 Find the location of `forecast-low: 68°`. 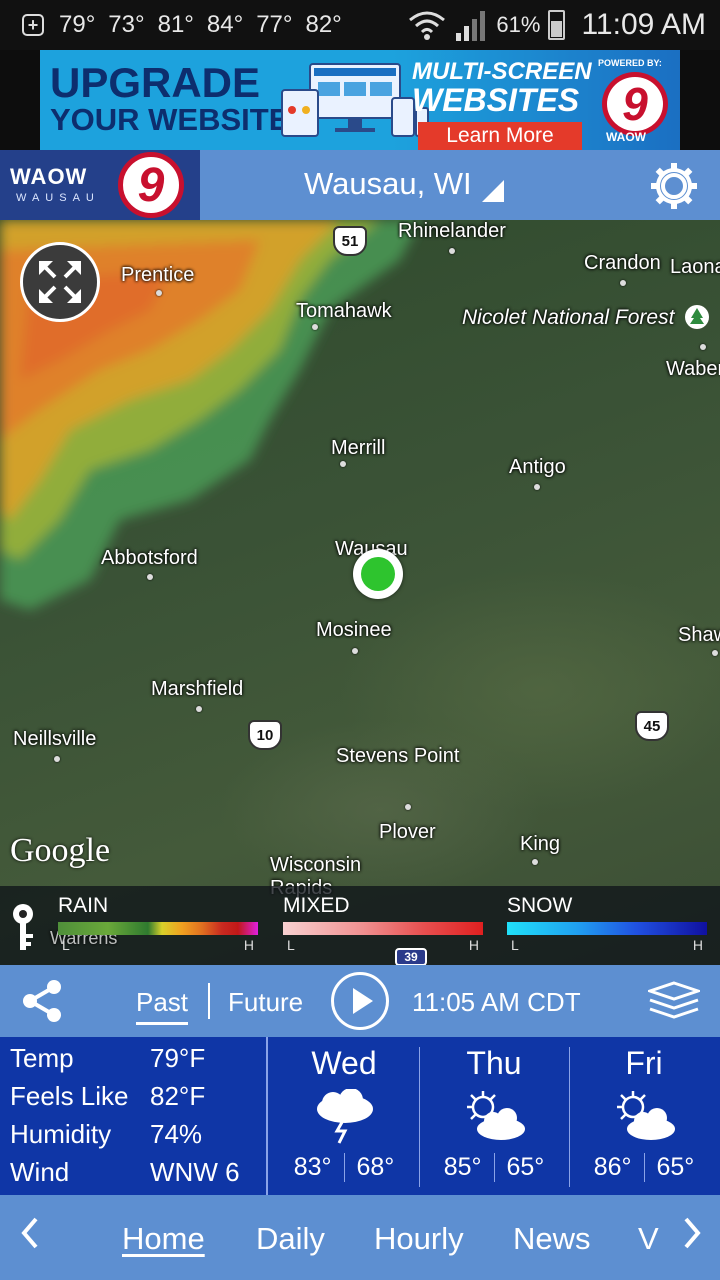

forecast-low: 68° is located at coordinates (375, 1167).